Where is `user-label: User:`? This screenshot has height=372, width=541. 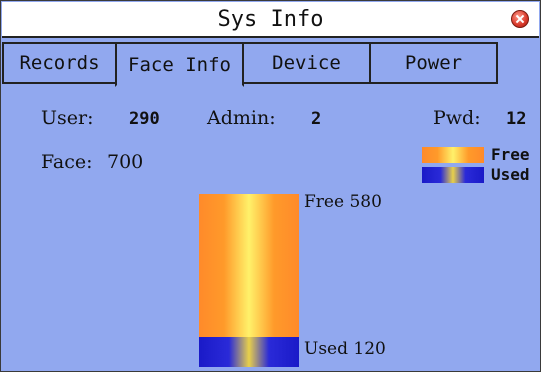
user-label: User: is located at coordinates (67, 118).